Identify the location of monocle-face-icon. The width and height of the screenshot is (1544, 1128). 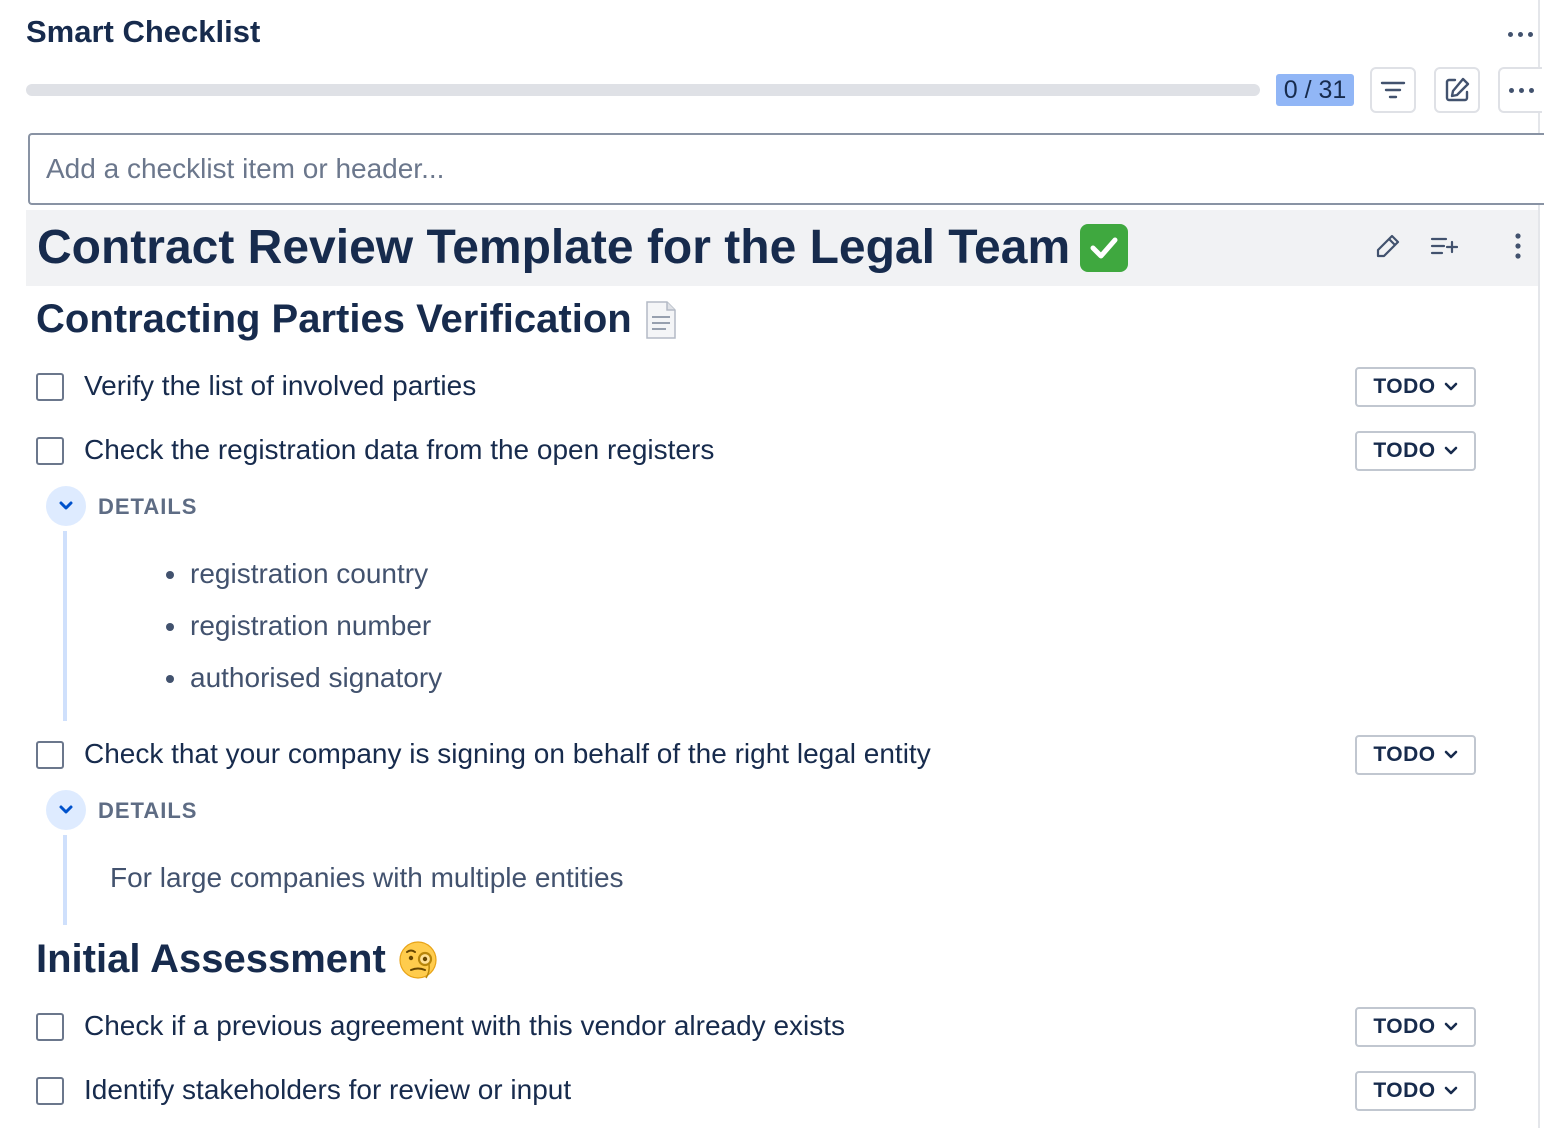
(418, 959).